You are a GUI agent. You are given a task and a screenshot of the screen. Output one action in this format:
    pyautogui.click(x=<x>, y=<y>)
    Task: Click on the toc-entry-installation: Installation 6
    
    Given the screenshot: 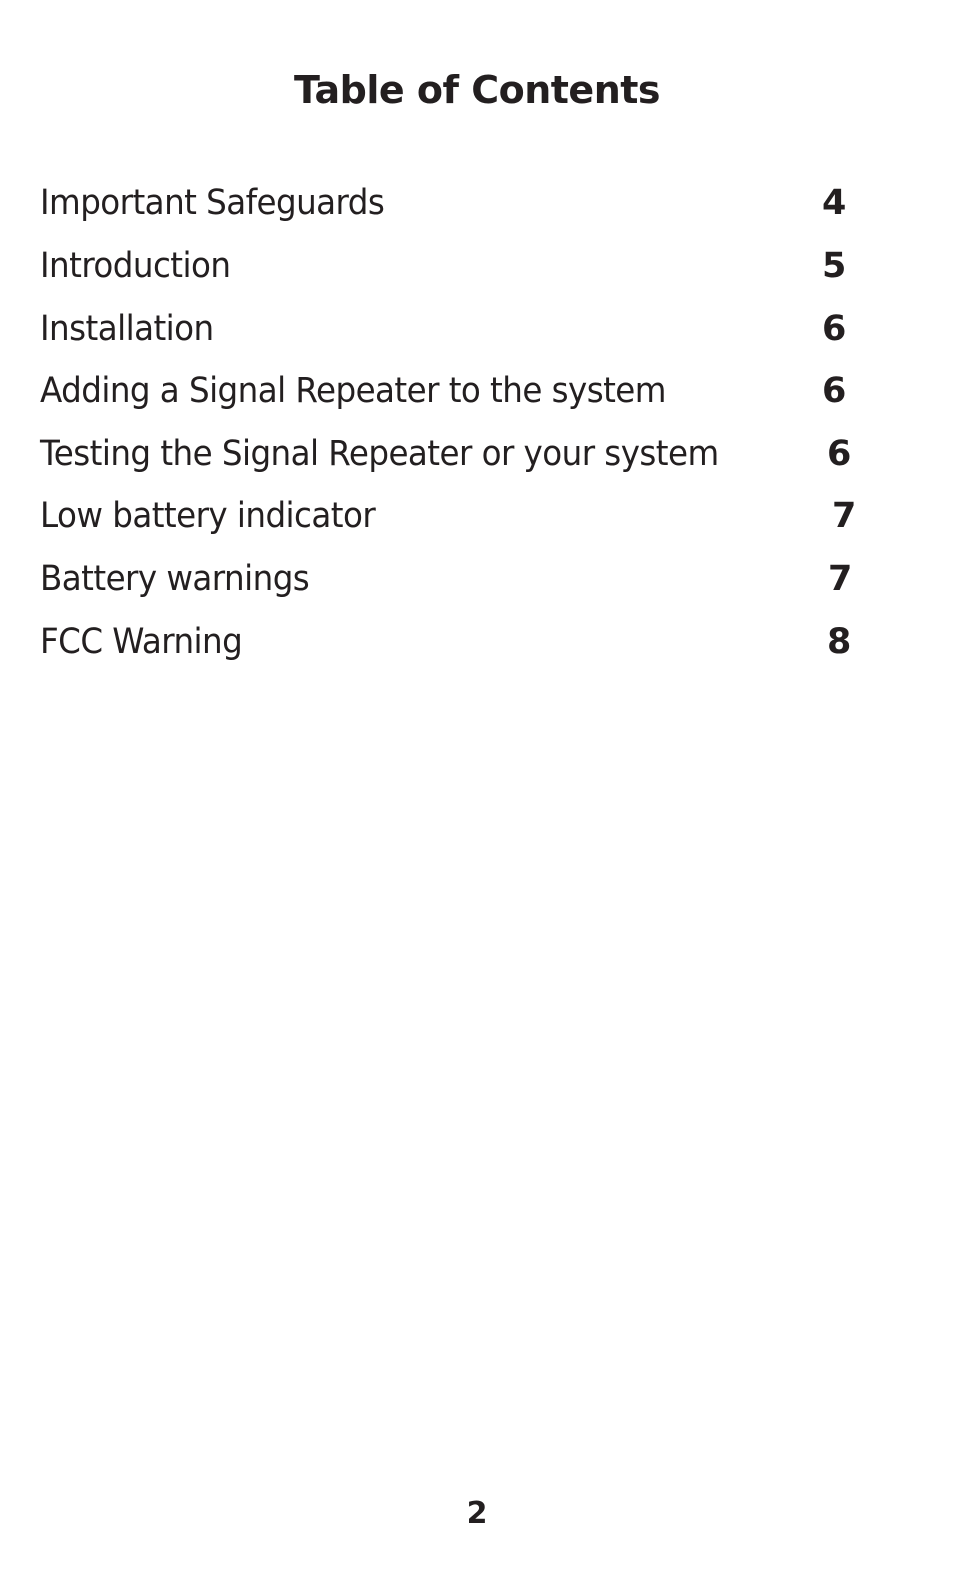 What is the action you would take?
    pyautogui.click(x=470, y=329)
    